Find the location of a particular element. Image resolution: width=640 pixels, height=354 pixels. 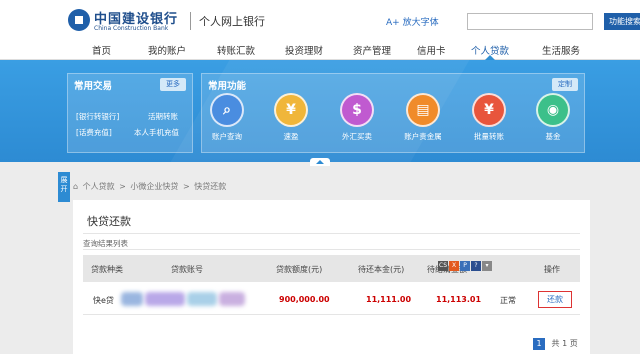

su-ying-icon: ¥ is located at coordinates (291, 110).